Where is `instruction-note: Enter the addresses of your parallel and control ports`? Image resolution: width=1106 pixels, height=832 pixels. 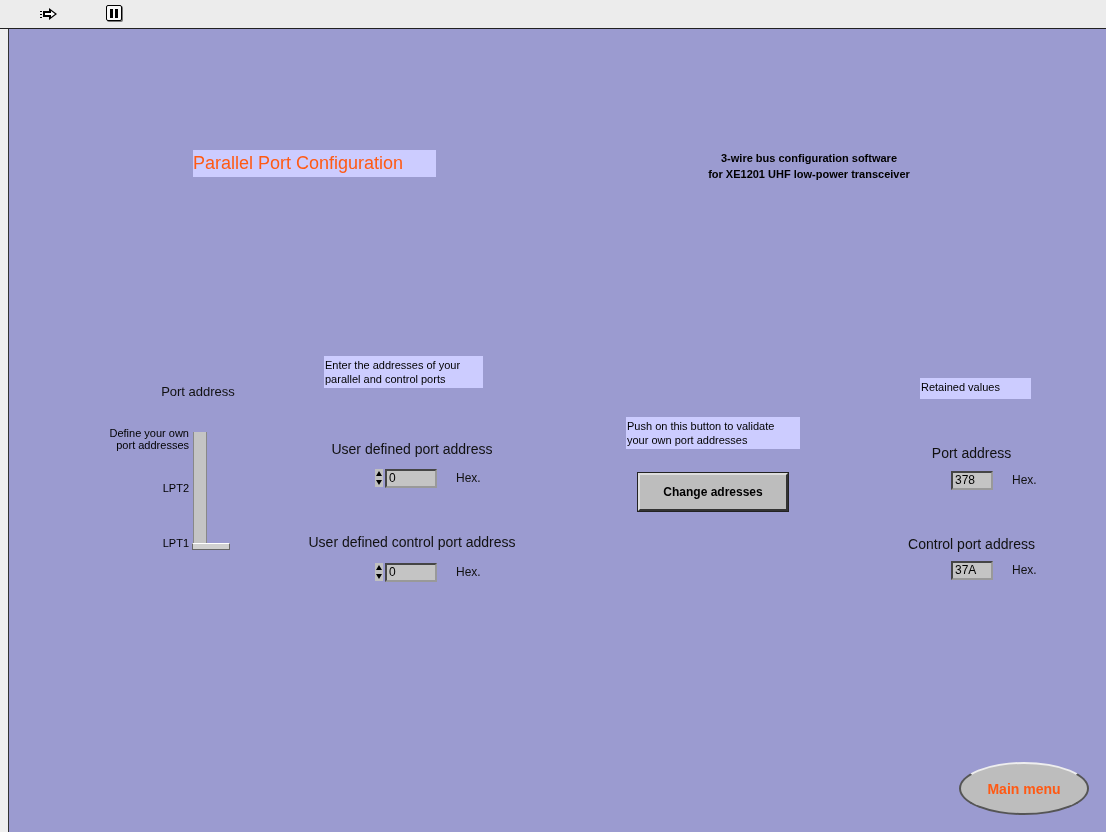 instruction-note: Enter the addresses of your parallel and control ports is located at coordinates (403, 372).